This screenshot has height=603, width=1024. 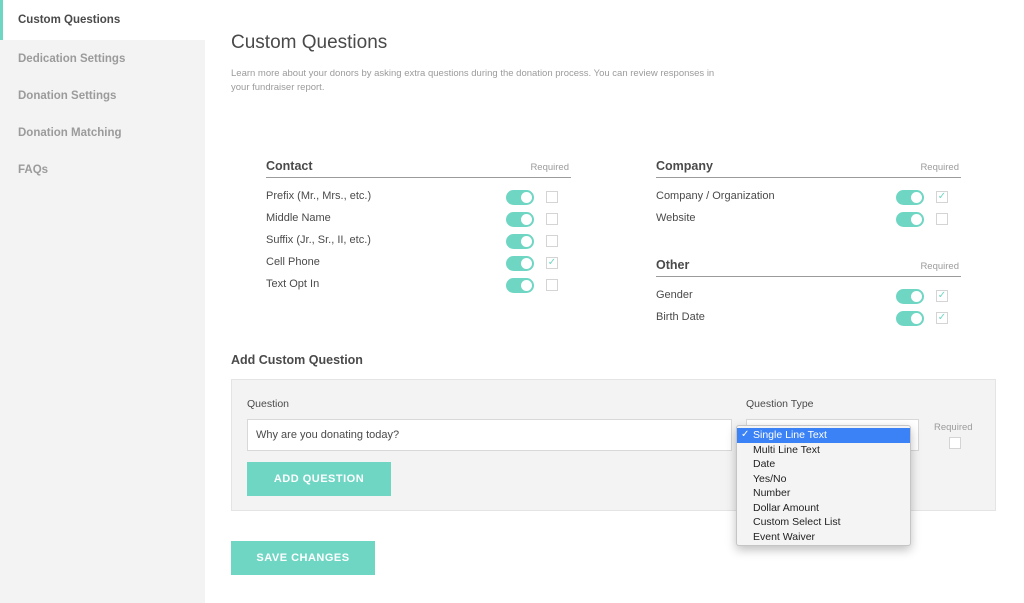 What do you see at coordinates (808, 317) in the screenshot?
I see `field-row: Birth Date ✓` at bounding box center [808, 317].